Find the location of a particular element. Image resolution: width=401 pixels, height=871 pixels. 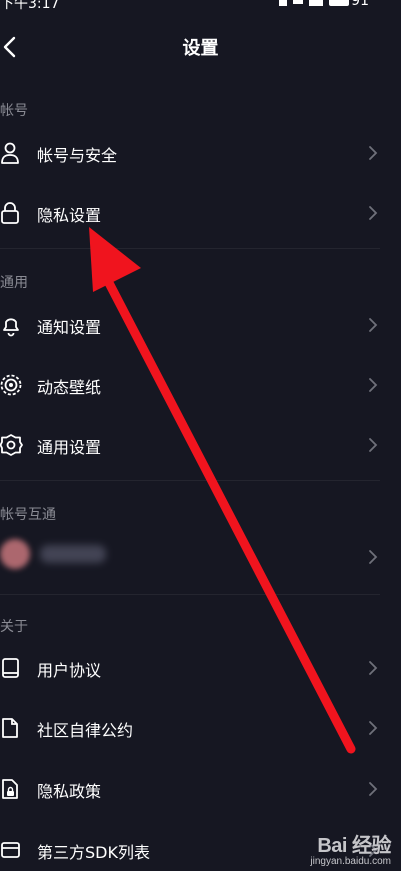

settings-item-privacy-policy: 隐私政策 is located at coordinates (200, 789).